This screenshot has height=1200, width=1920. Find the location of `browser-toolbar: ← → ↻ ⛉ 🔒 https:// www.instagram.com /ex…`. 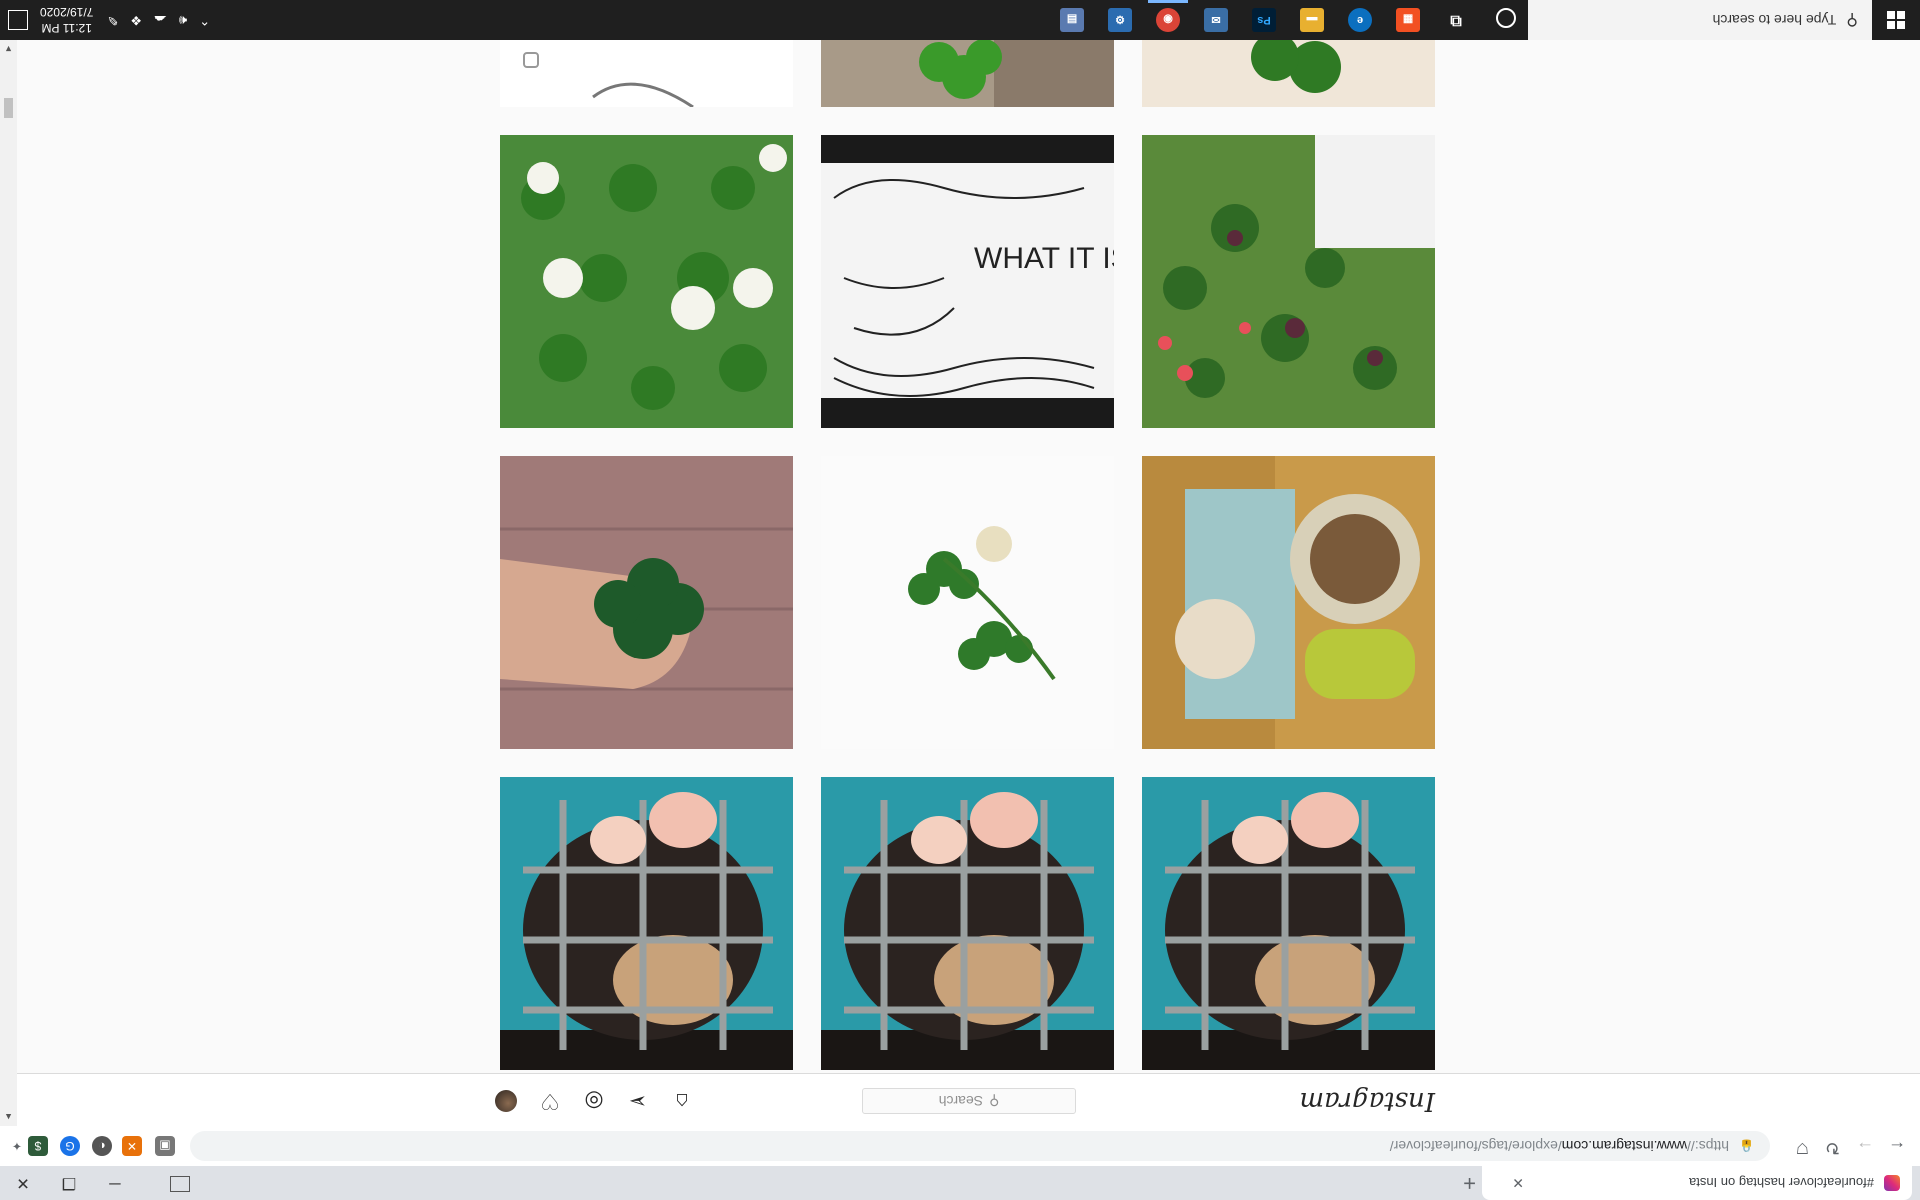

browser-toolbar: ← → ↻ ⛉ 🔒 https:// www.instagram.com /ex… is located at coordinates (960, 1145).